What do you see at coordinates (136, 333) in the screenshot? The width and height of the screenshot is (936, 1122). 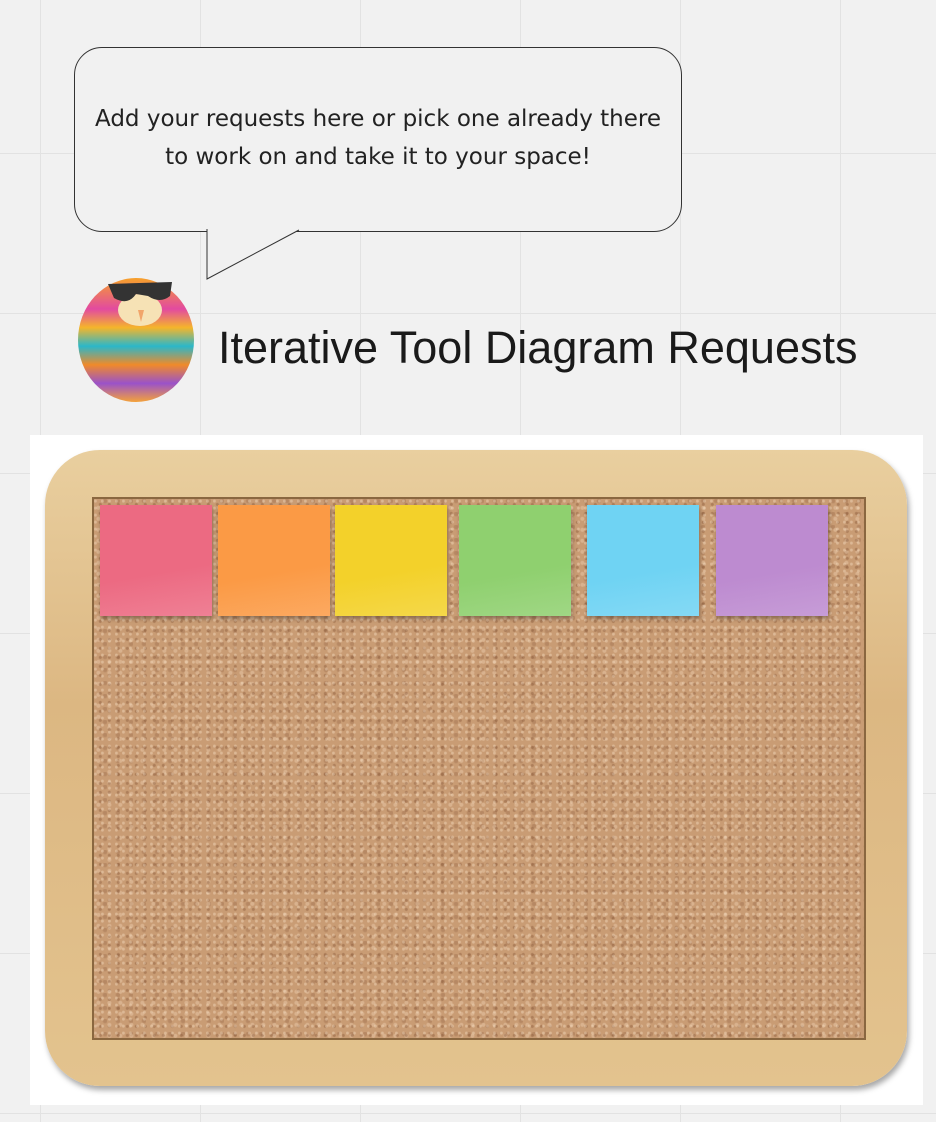 I see `owl-mascot-icon` at bounding box center [136, 333].